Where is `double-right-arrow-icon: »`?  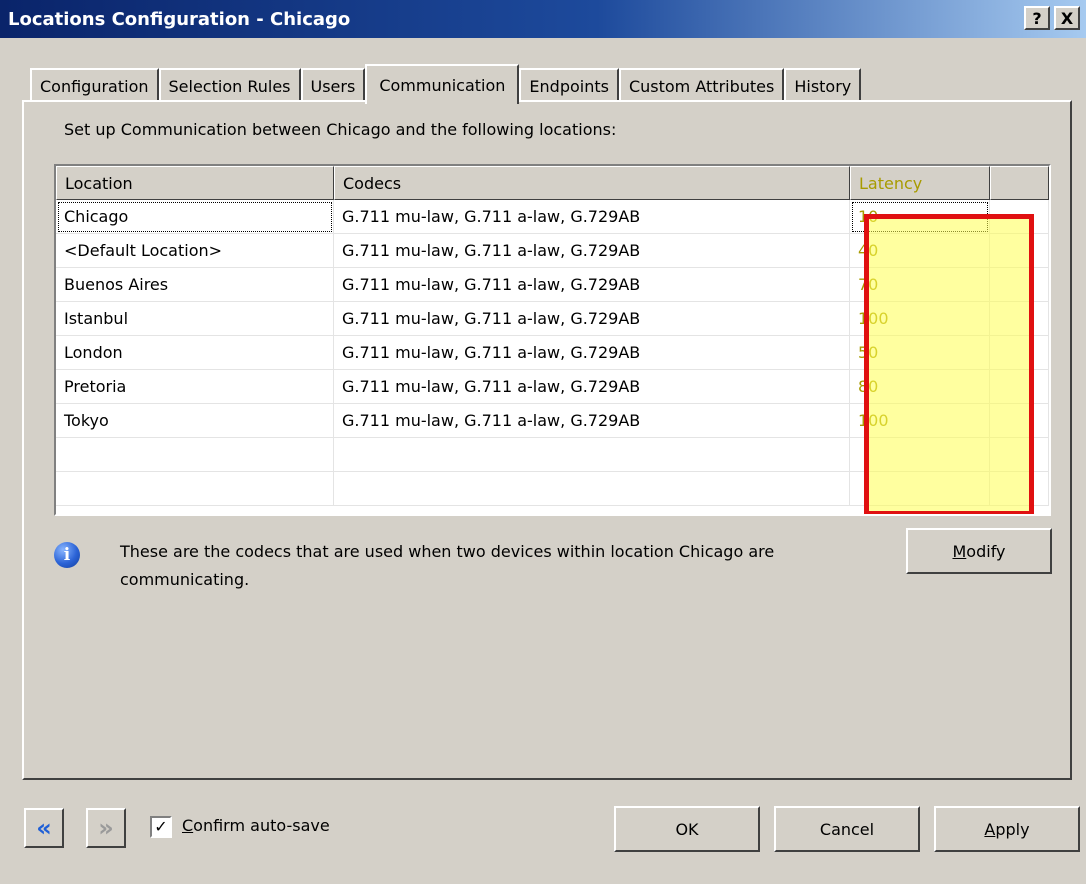 double-right-arrow-icon: » is located at coordinates (106, 828).